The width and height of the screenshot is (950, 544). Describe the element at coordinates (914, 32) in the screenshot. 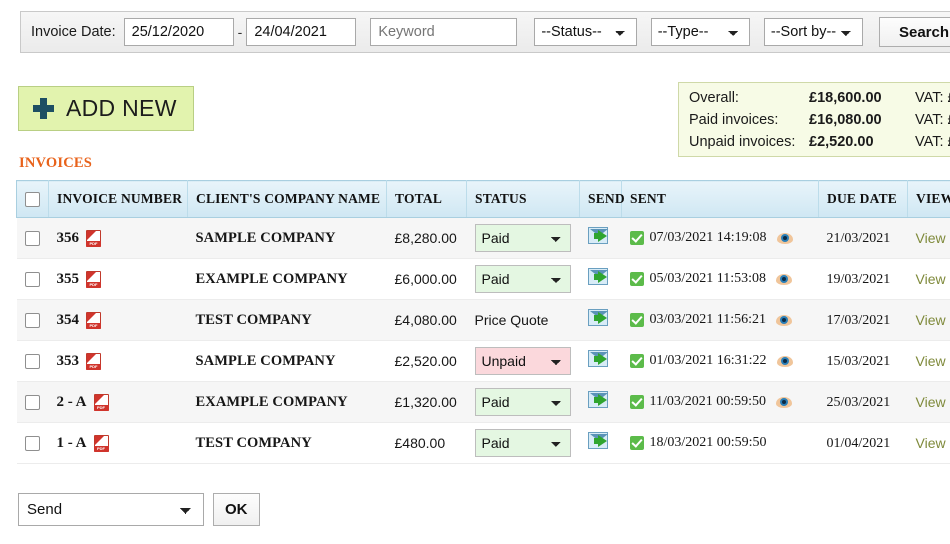

I see `search-button: Search` at that location.